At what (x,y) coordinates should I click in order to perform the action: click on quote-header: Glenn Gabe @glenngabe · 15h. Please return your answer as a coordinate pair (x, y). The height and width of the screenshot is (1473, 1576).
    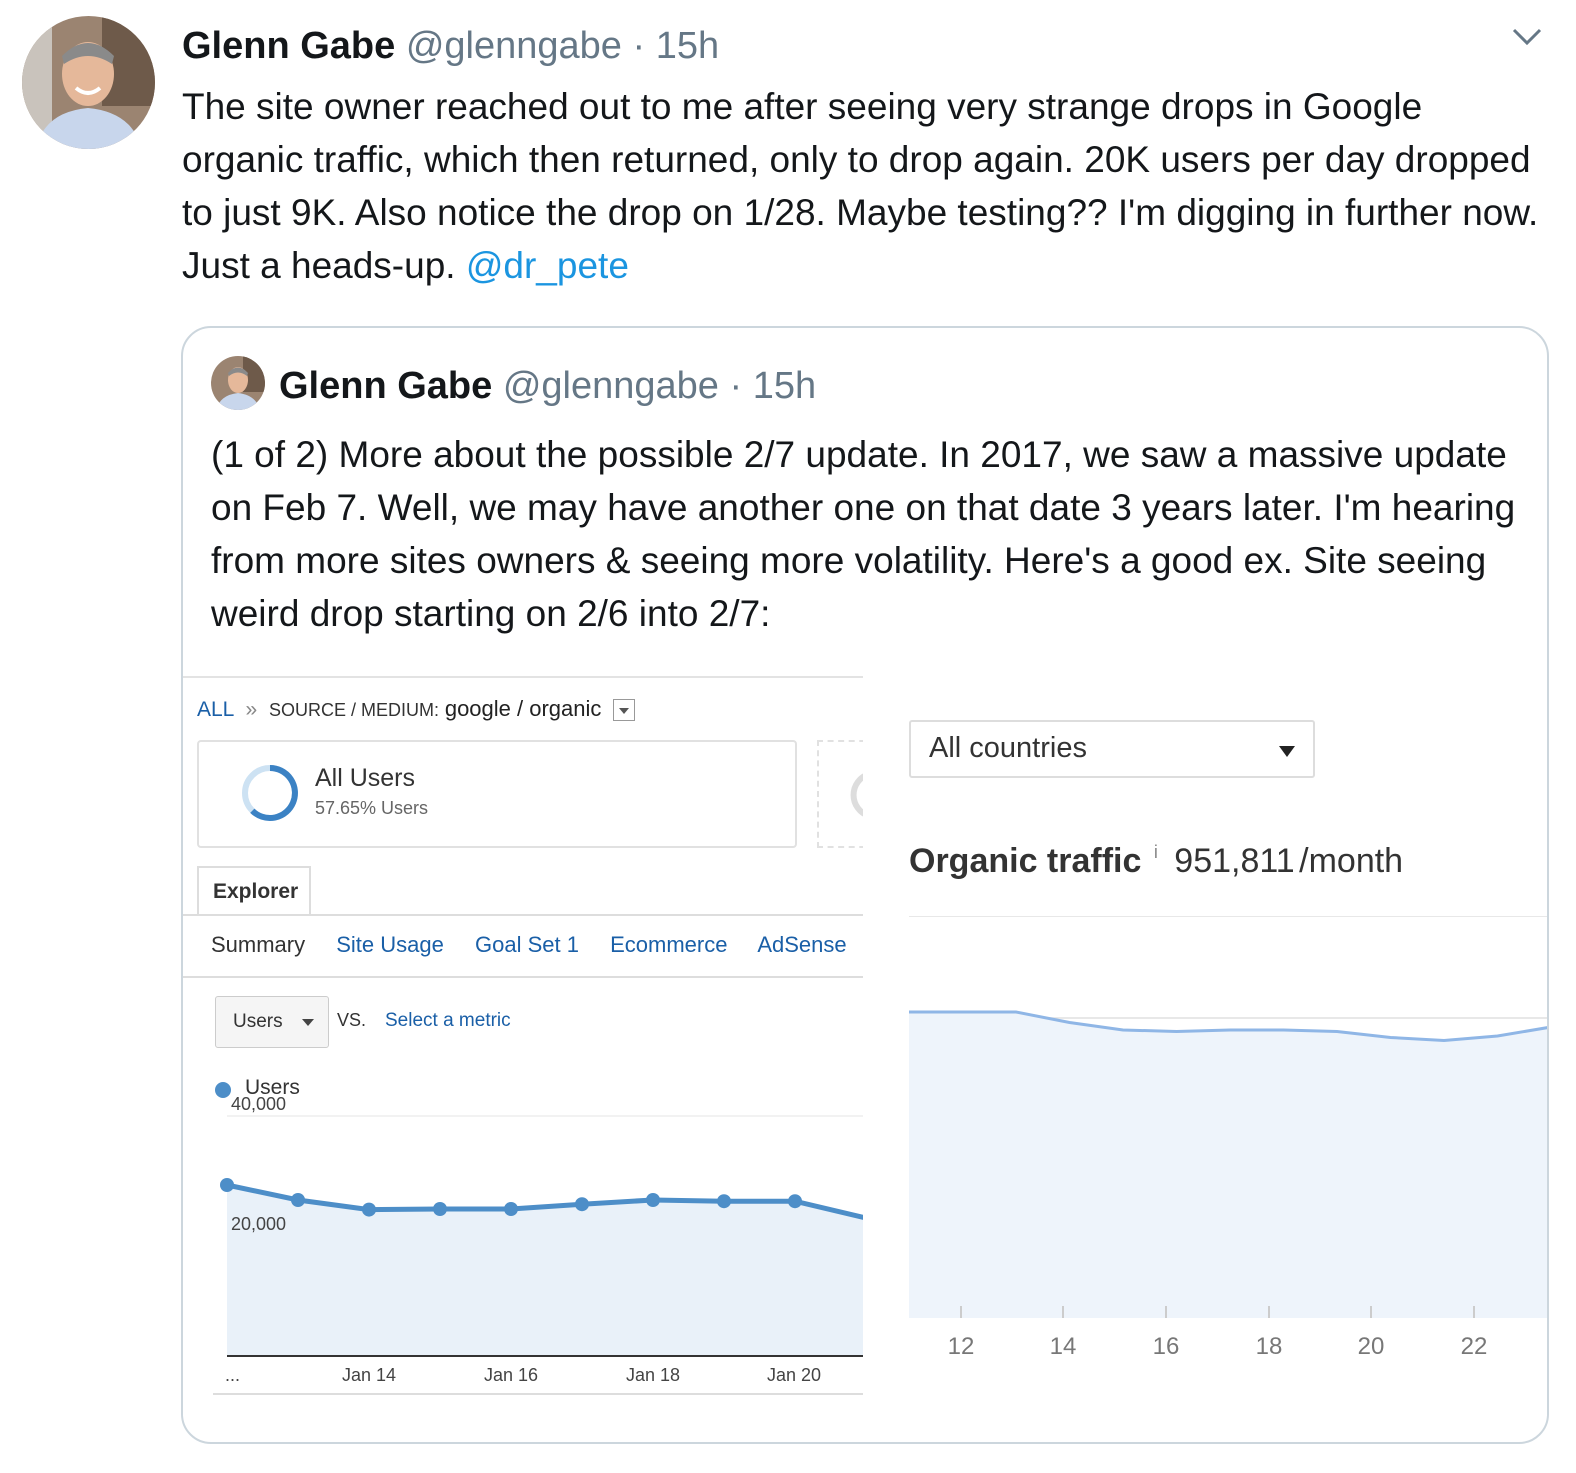
    Looking at the image, I should click on (547, 386).